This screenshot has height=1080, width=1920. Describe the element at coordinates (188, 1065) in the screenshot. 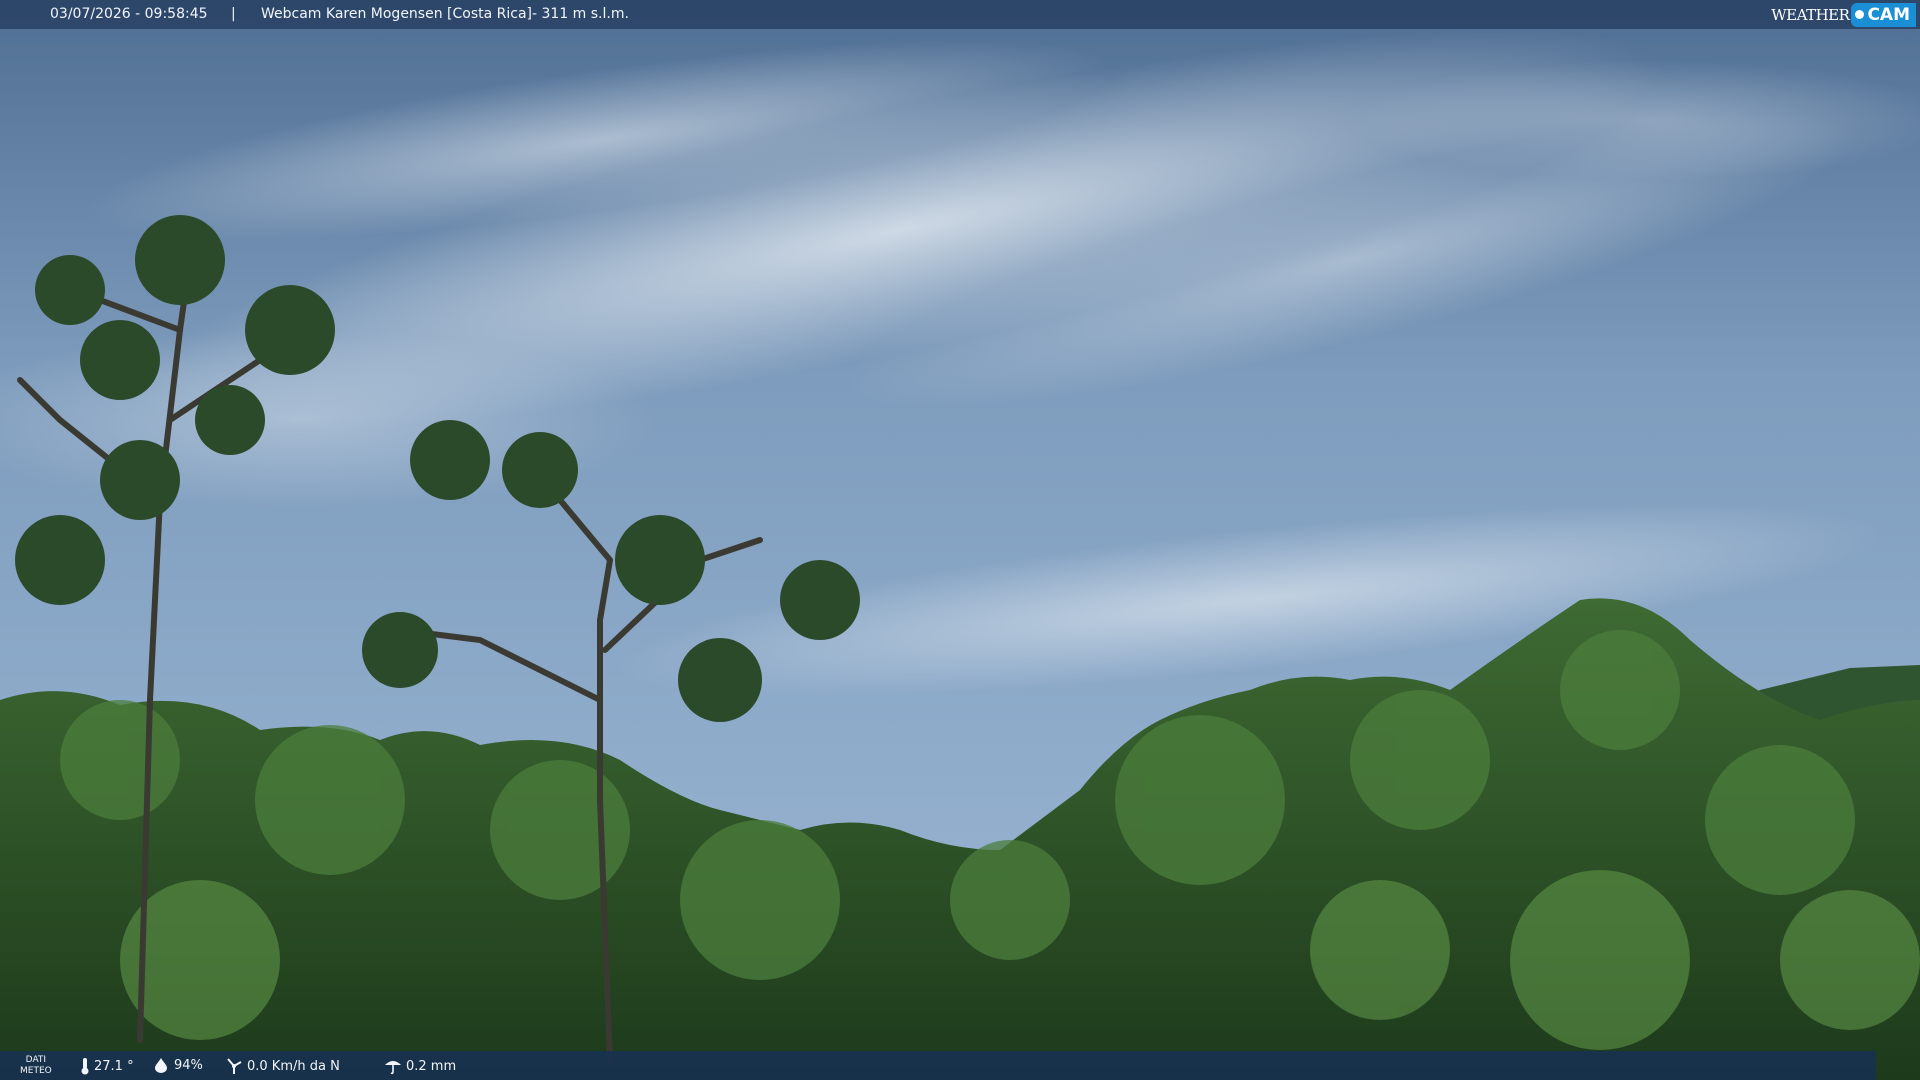

I see `humidity-value: 94%` at that location.